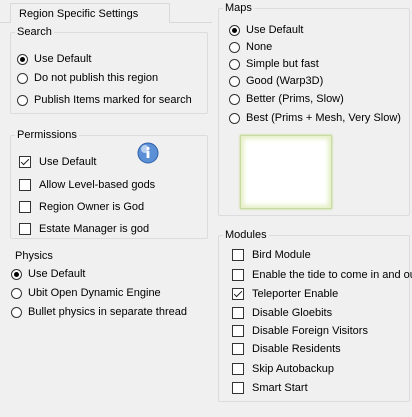 The image size is (412, 417). I want to click on checkbox-foreign-visitors, so click(238, 331).